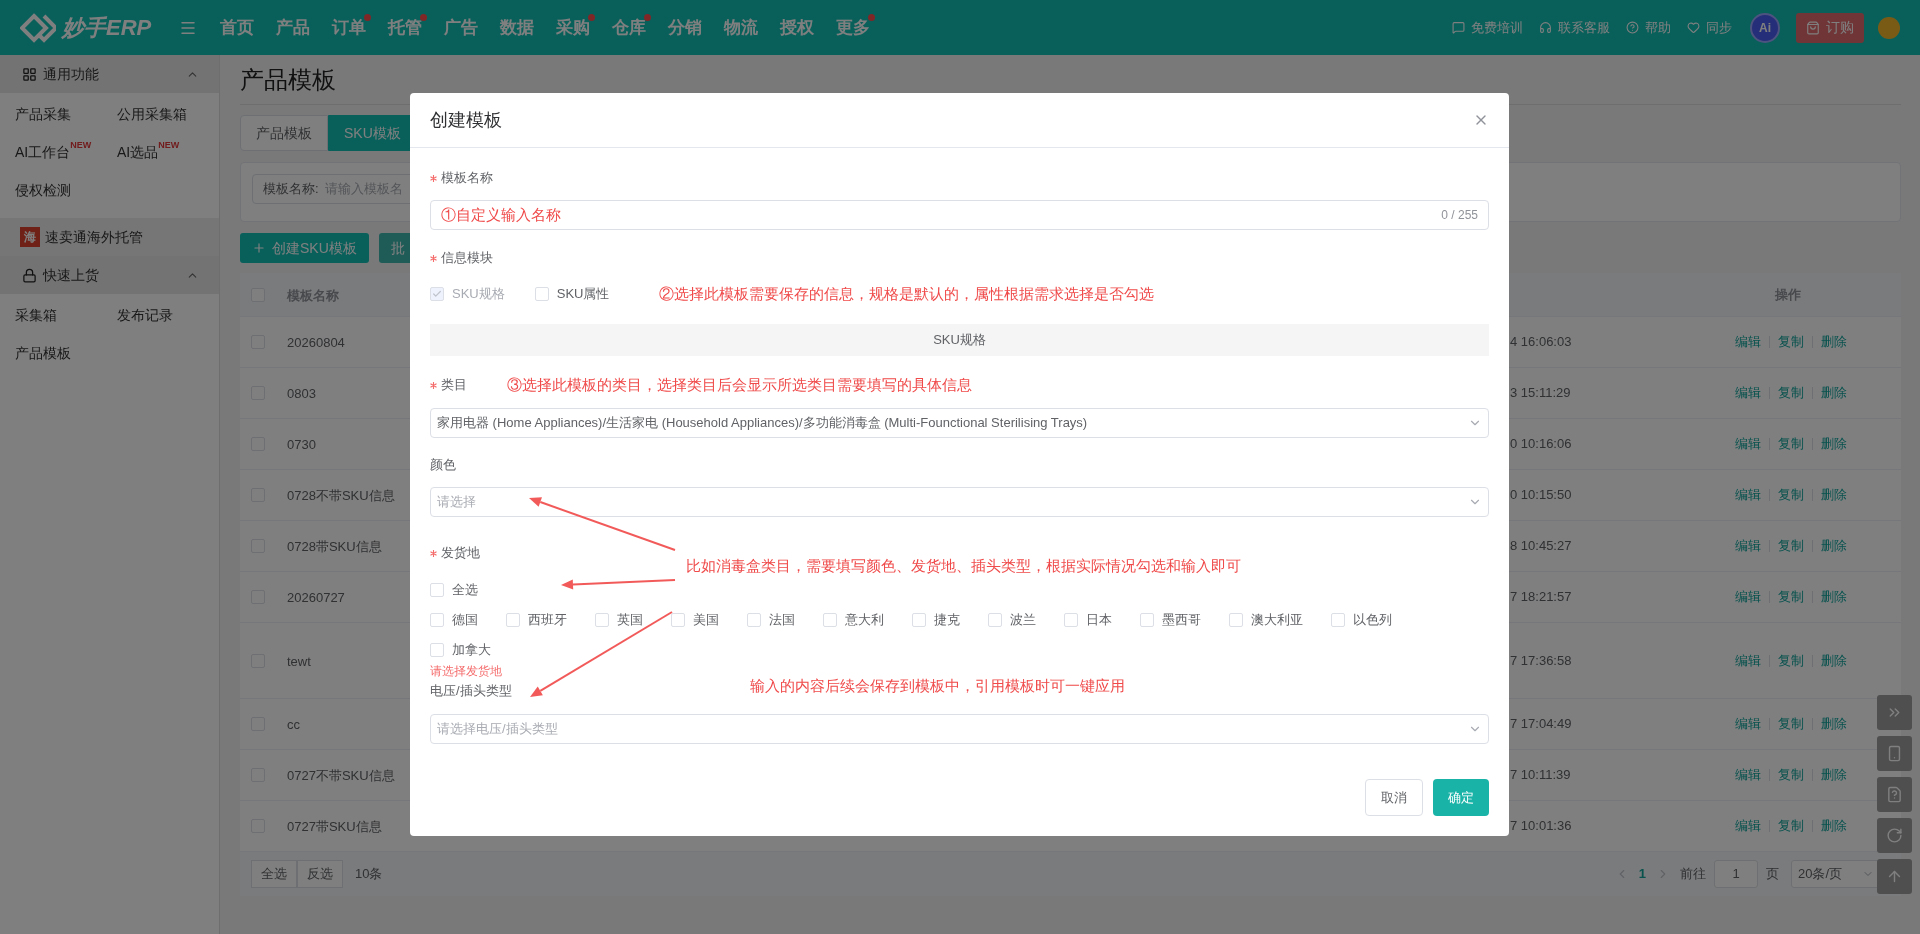 This screenshot has width=1920, height=934. I want to click on sidebar-item: AI选品, so click(138, 152).